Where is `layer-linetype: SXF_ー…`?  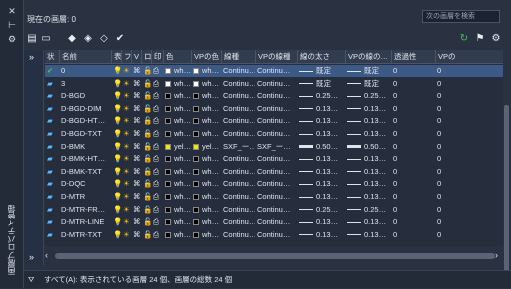
layer-linetype: SXF_ー… is located at coordinates (239, 147).